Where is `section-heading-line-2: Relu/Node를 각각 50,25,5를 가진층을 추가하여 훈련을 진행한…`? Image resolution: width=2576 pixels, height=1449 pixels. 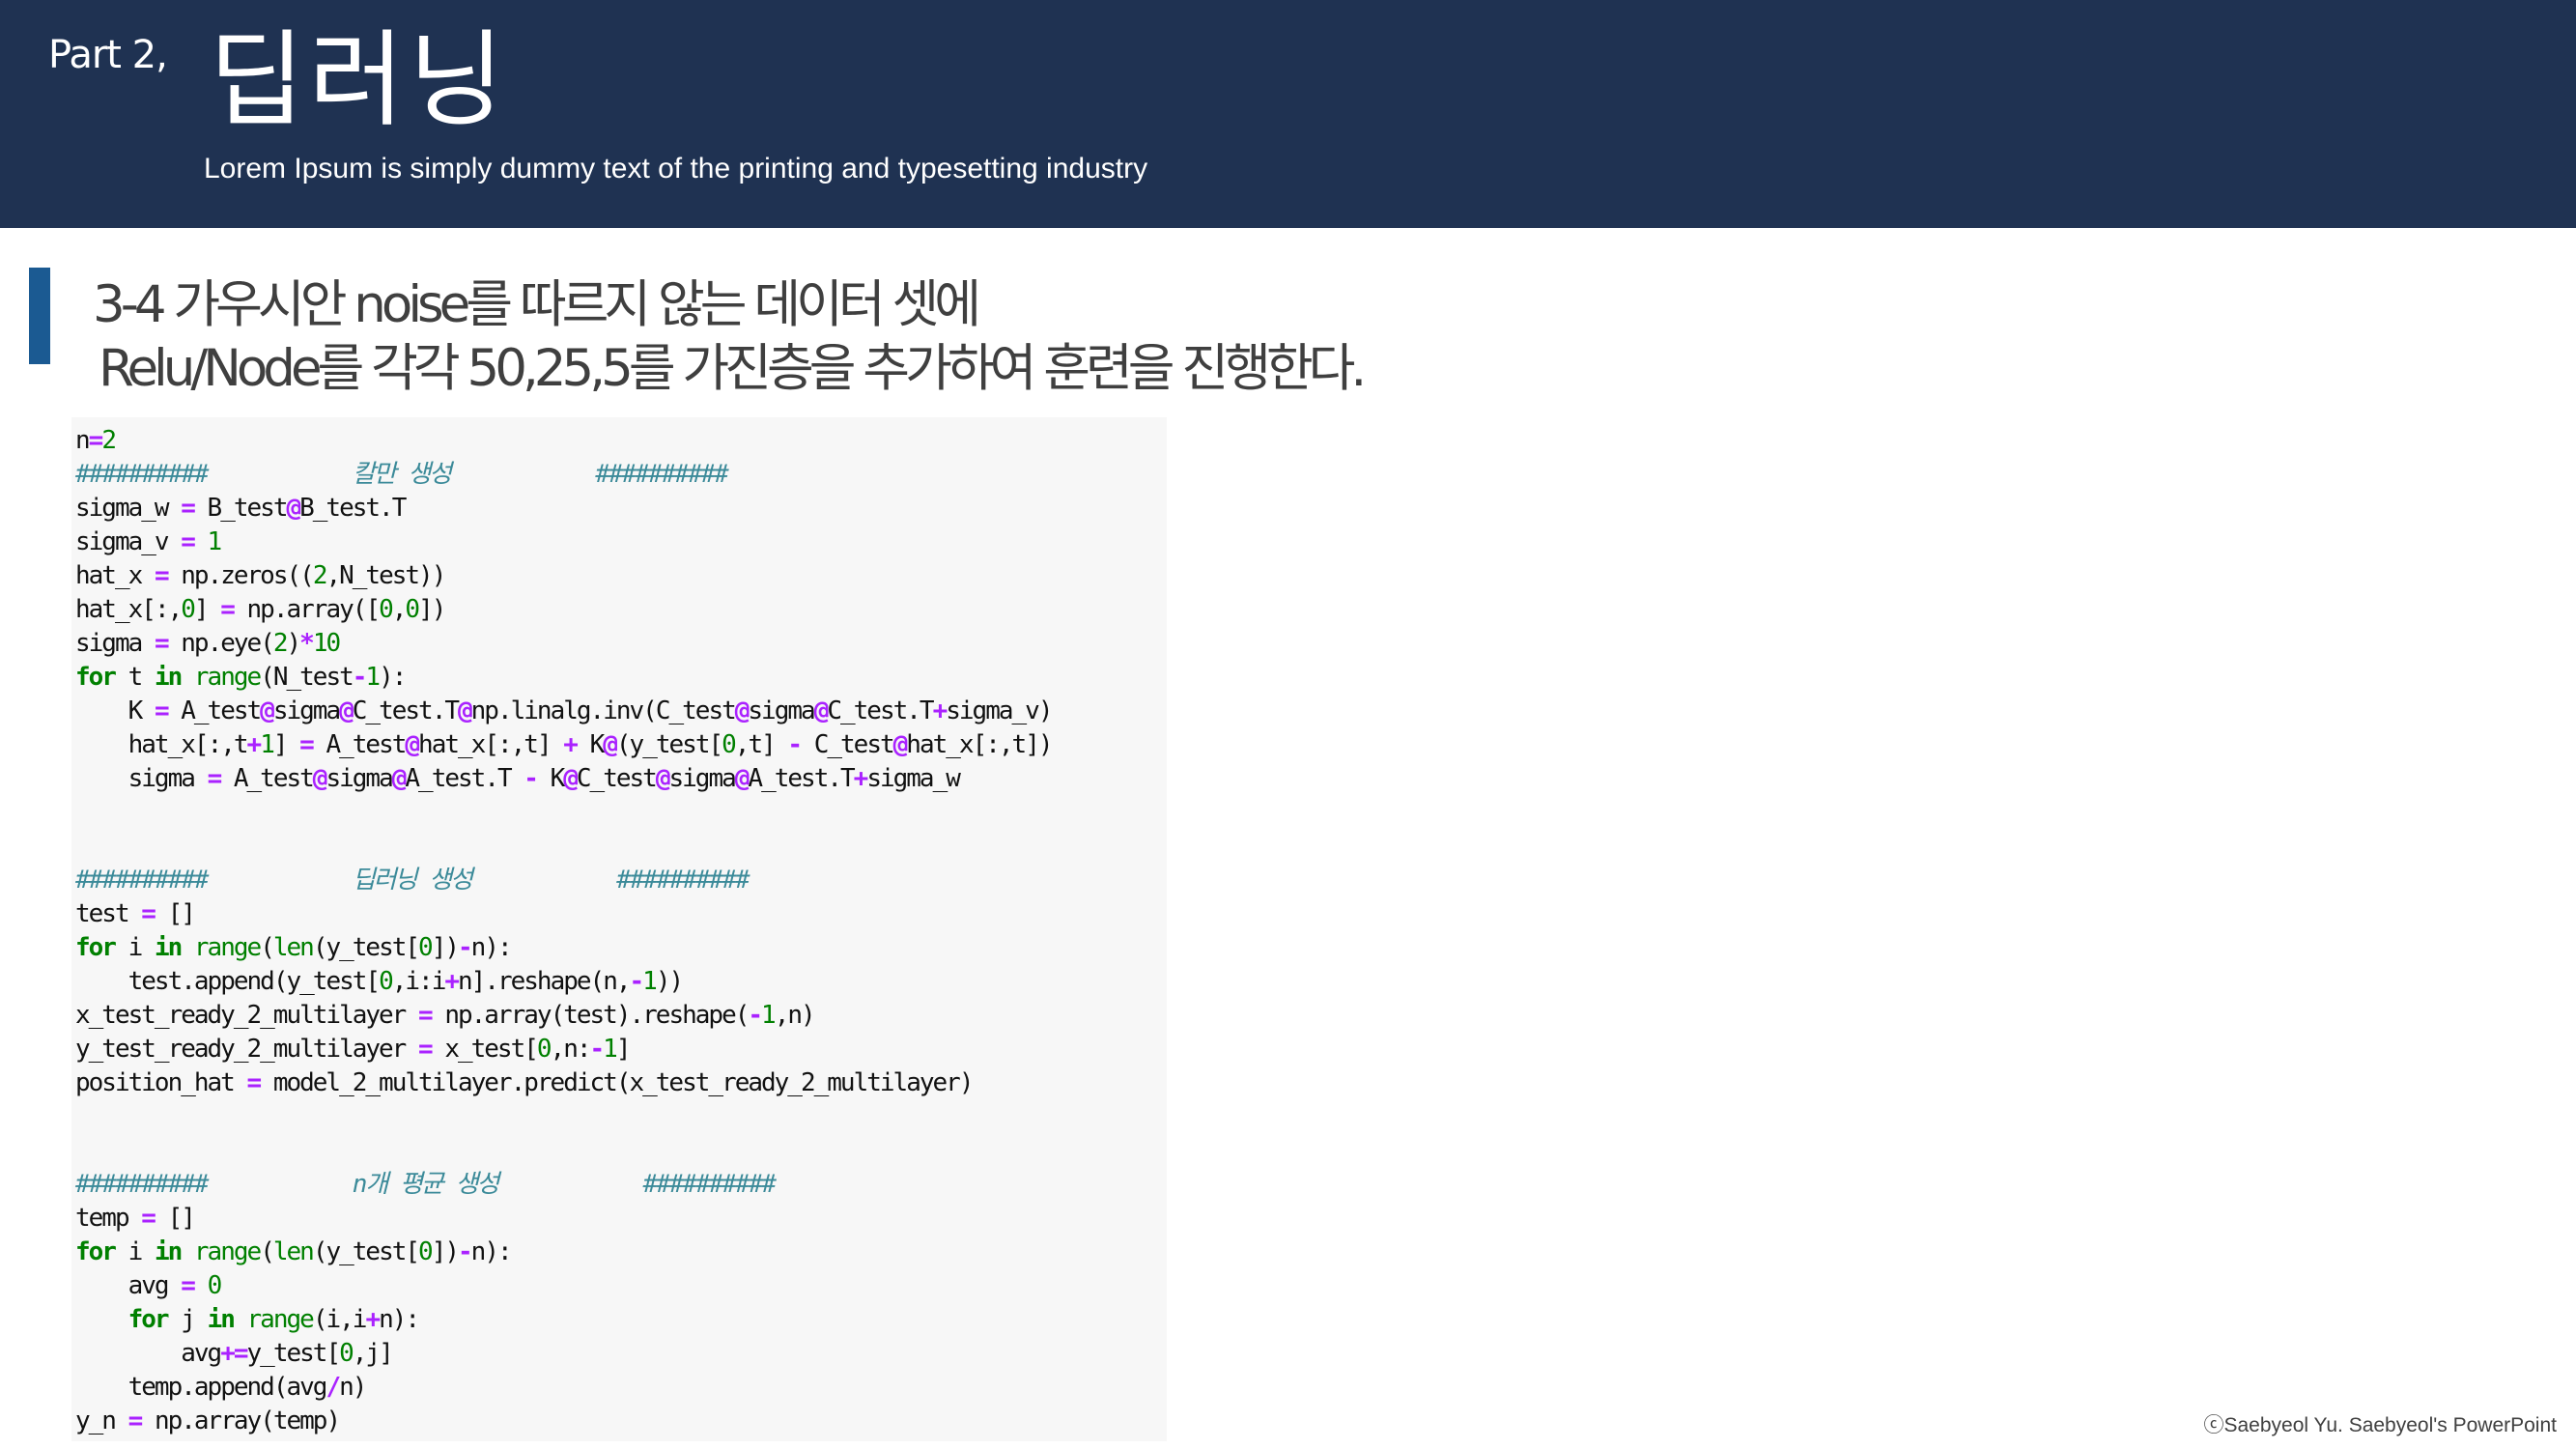
section-heading-line-2: Relu/Node를 각각 50,25,5를 가진층을 추가하여 훈련을 진행한… is located at coordinates (733, 368).